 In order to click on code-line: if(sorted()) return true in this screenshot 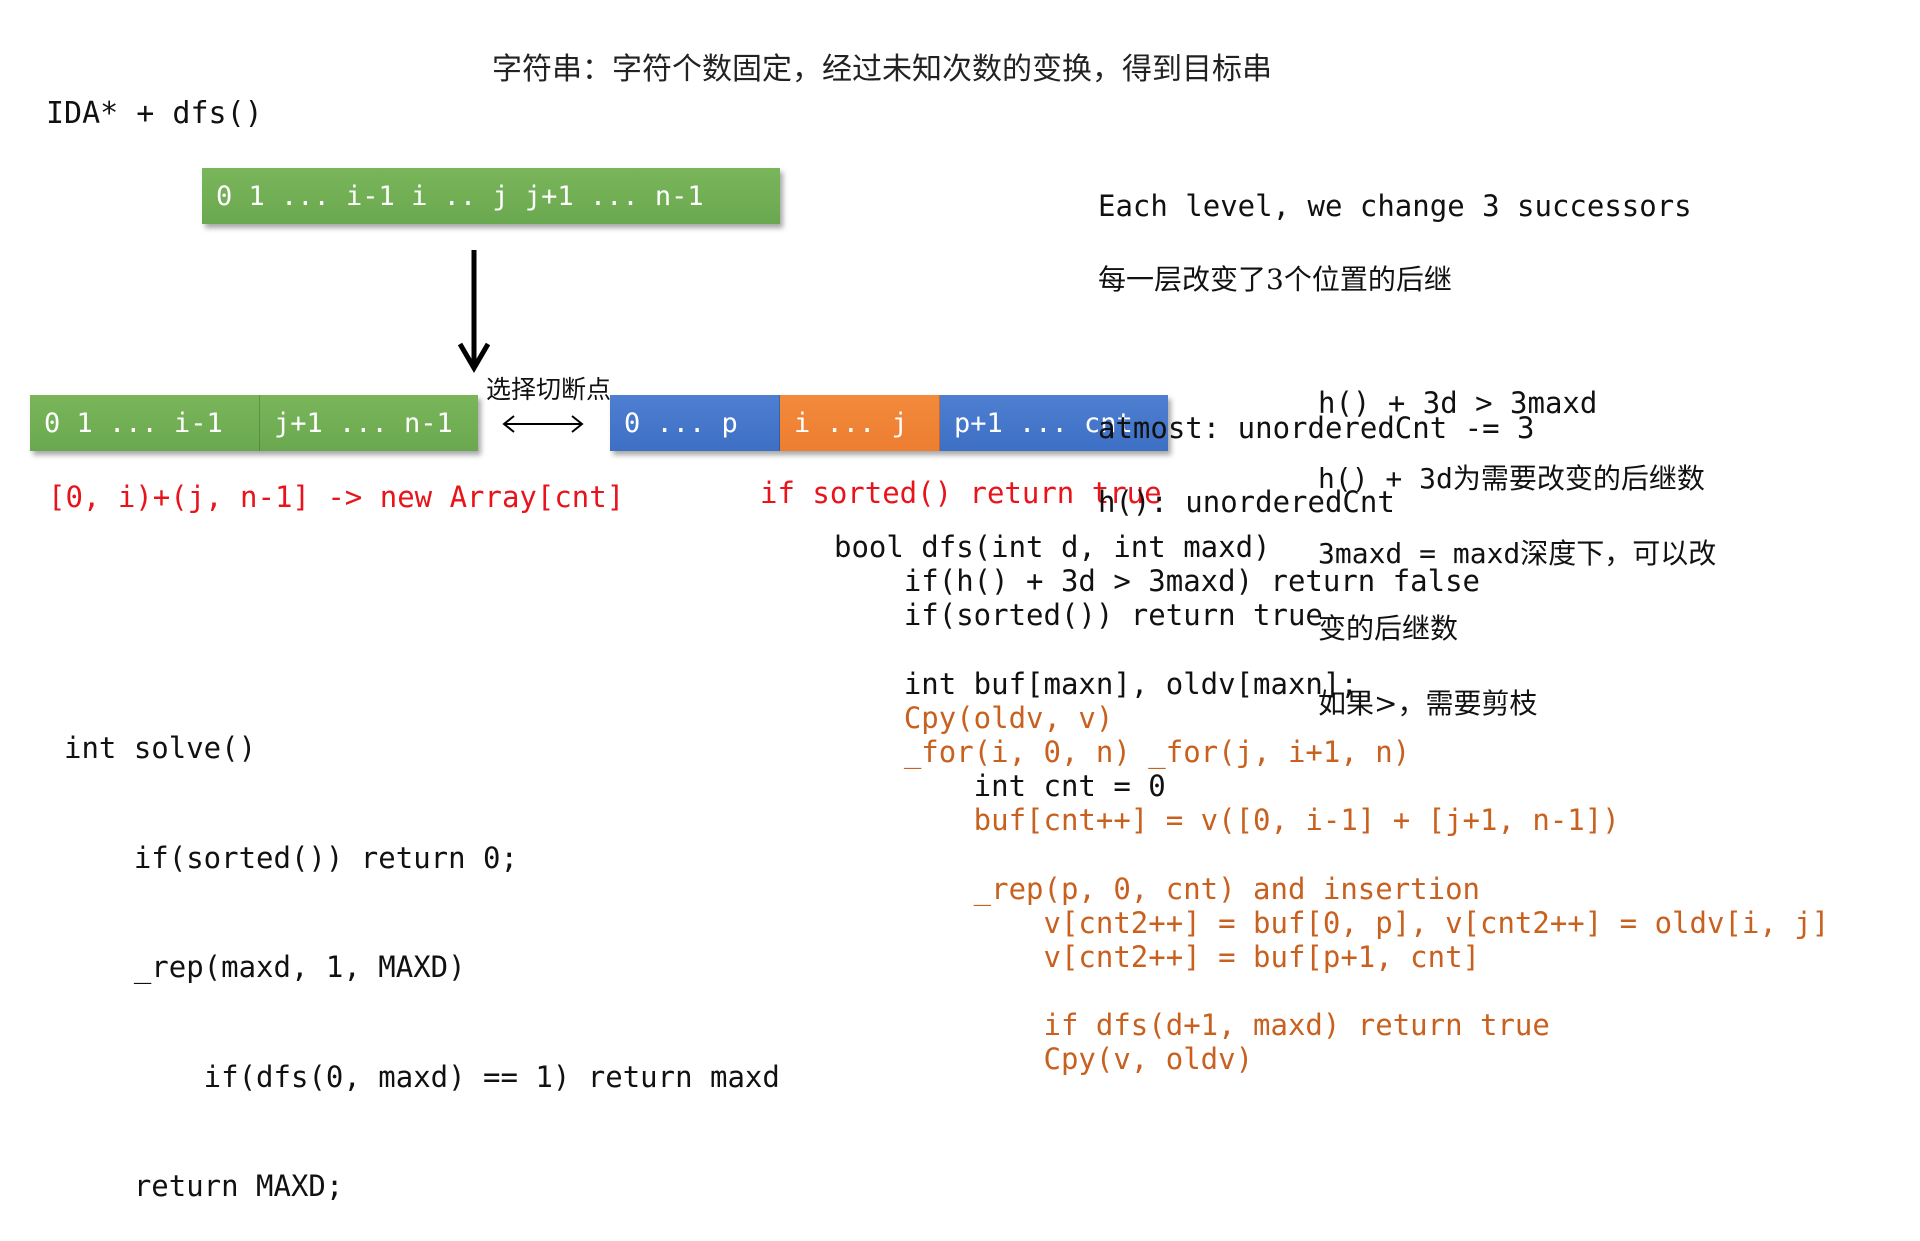, I will do `click(1078, 615)`.